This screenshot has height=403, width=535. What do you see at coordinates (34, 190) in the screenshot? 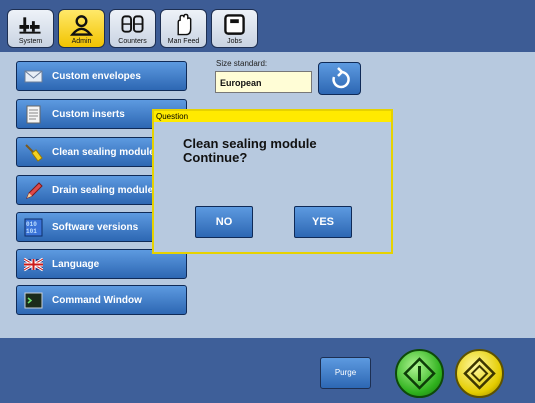
I see `pen-icon` at bounding box center [34, 190].